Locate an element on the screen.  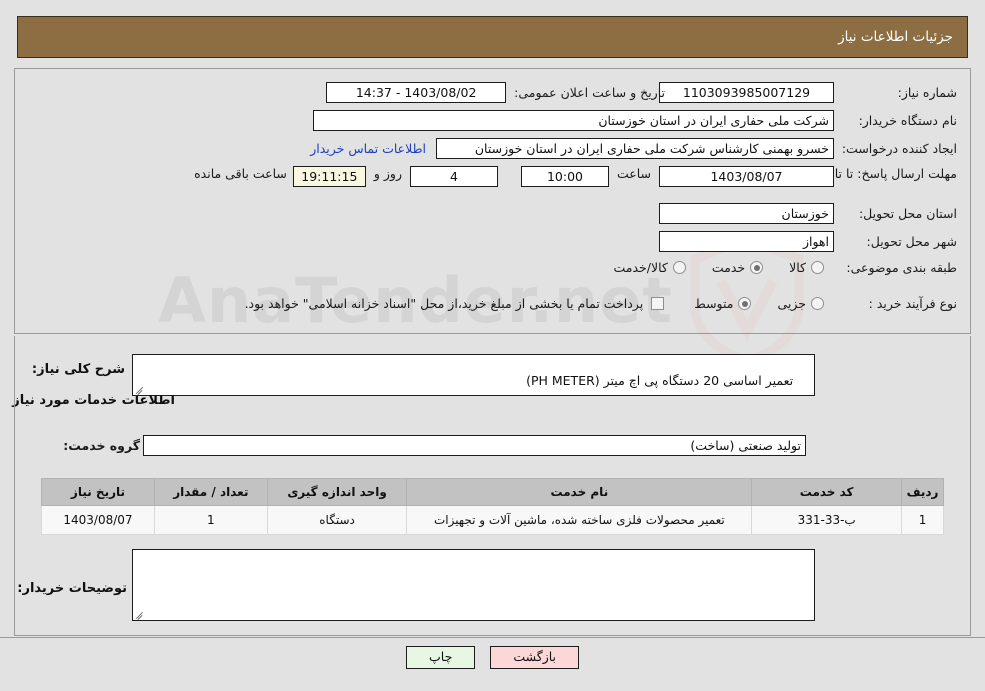
cell-code: ب-33-331 is located at coordinates (827, 520).